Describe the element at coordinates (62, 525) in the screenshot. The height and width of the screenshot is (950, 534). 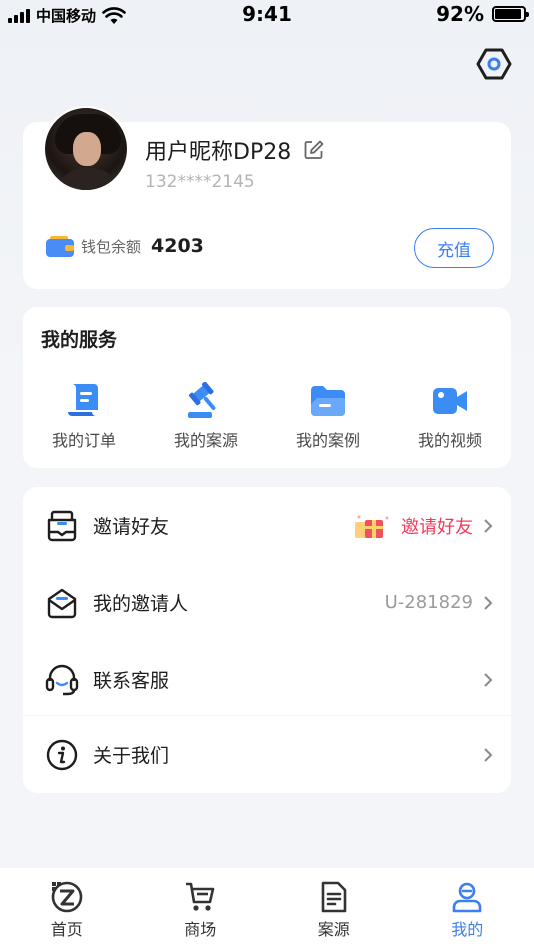
I see `invite-icon` at that location.